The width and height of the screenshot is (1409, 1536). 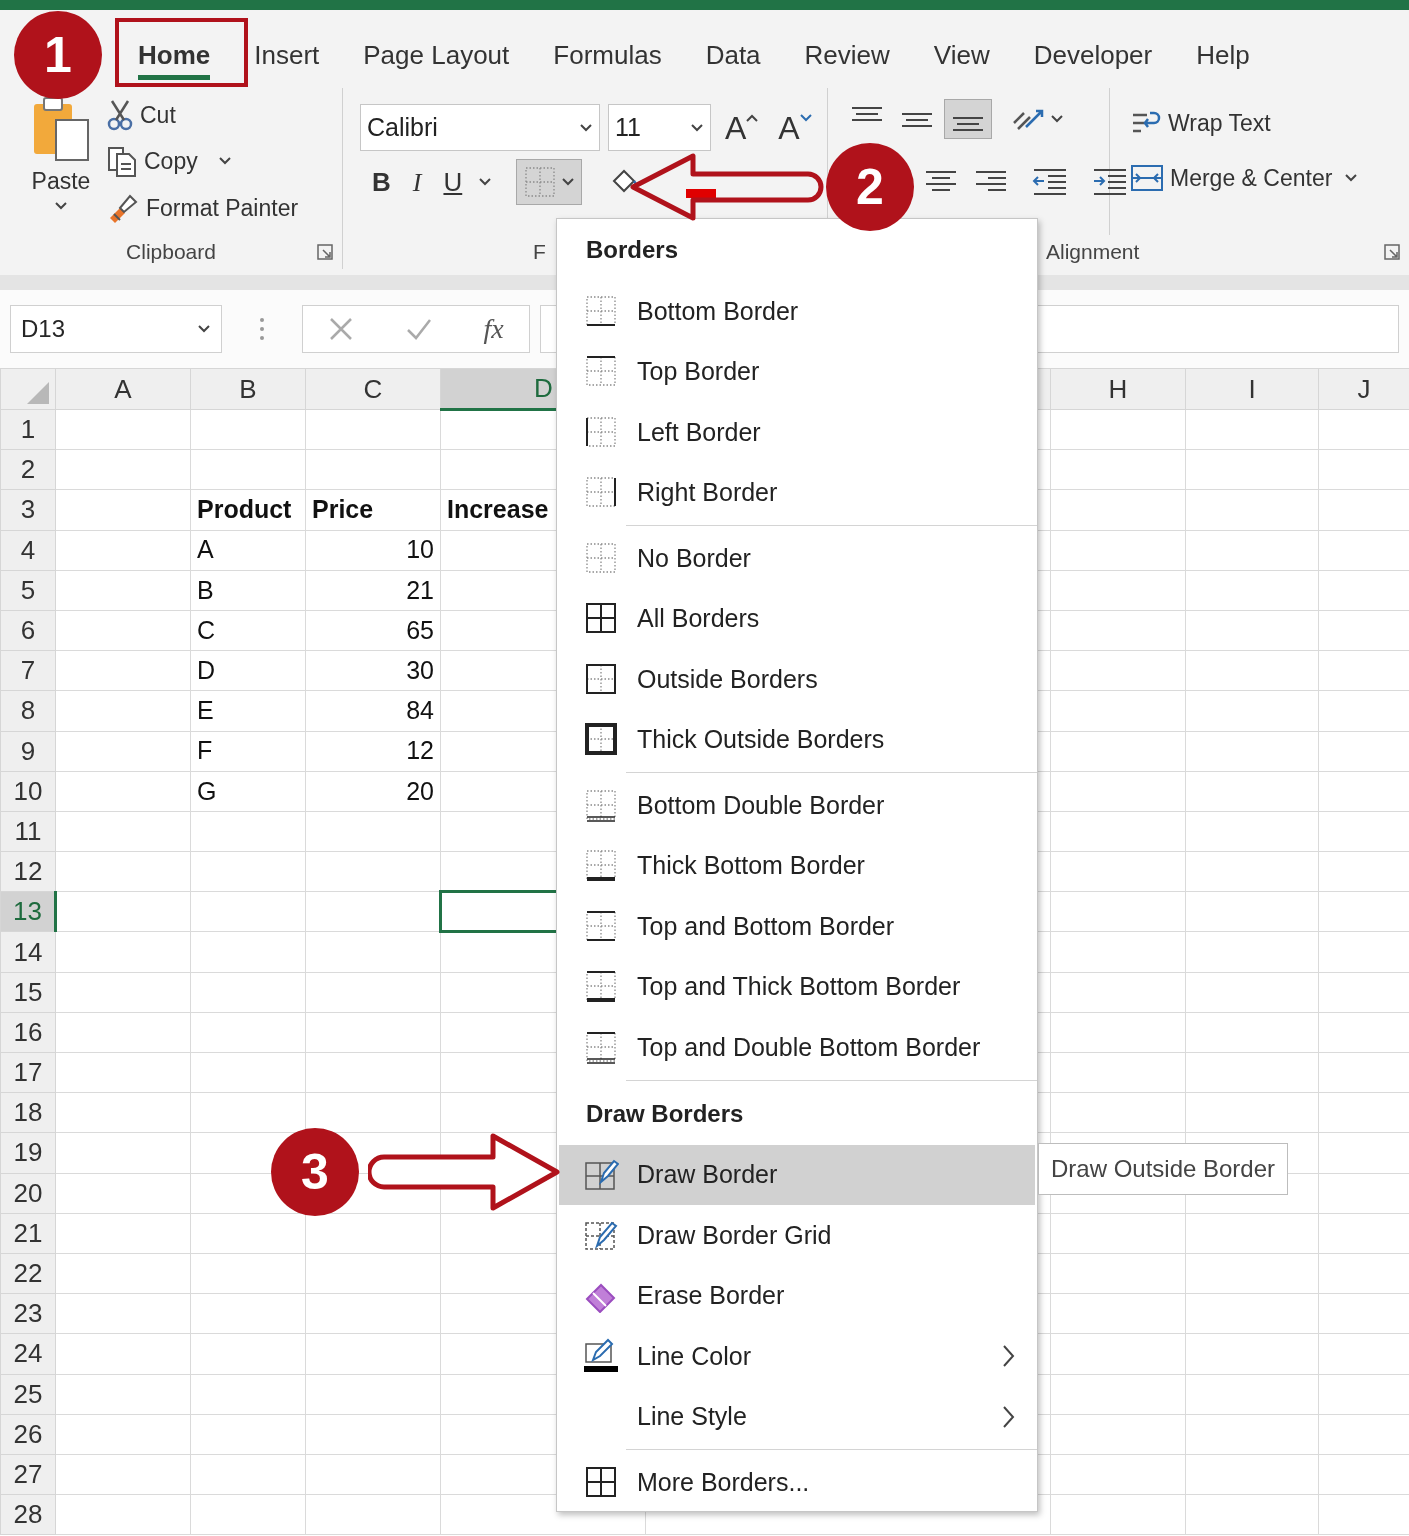 What do you see at coordinates (28, 992) in the screenshot?
I see `row-header: 15` at bounding box center [28, 992].